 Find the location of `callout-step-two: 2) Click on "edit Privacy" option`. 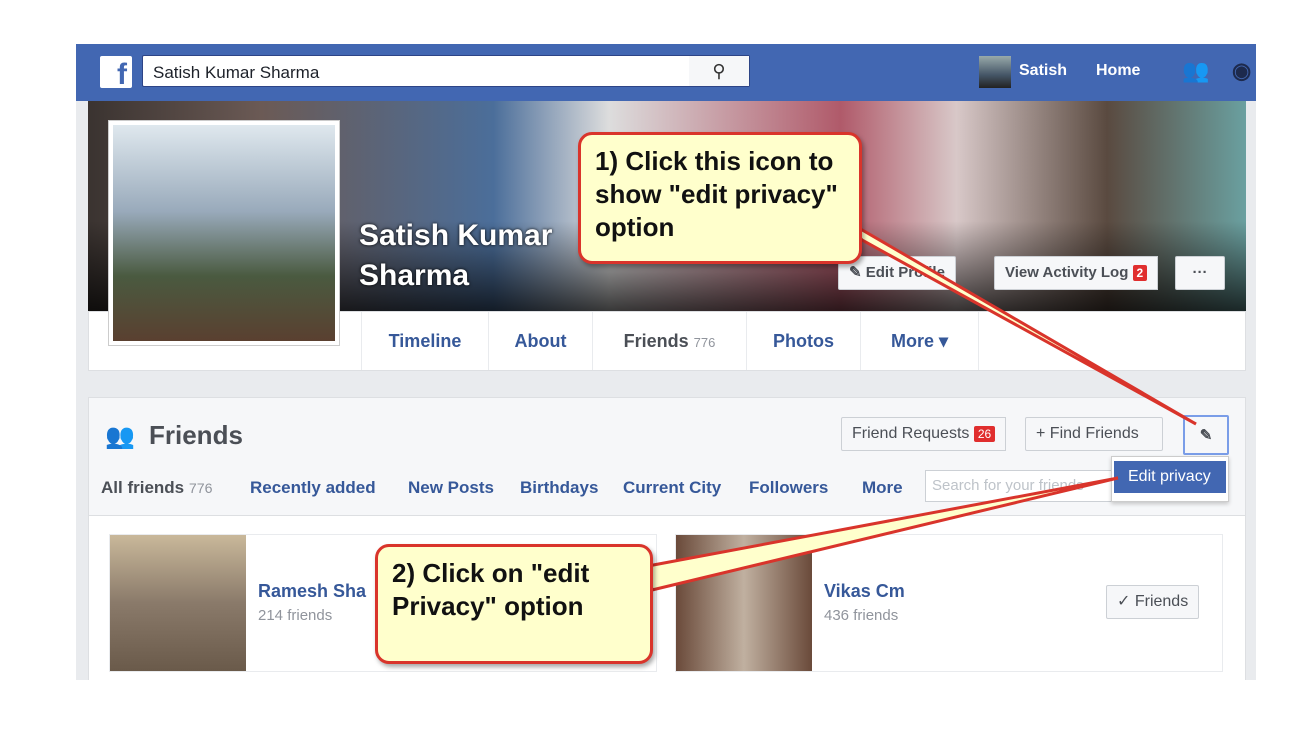

callout-step-two: 2) Click on "edit Privacy" option is located at coordinates (514, 604).